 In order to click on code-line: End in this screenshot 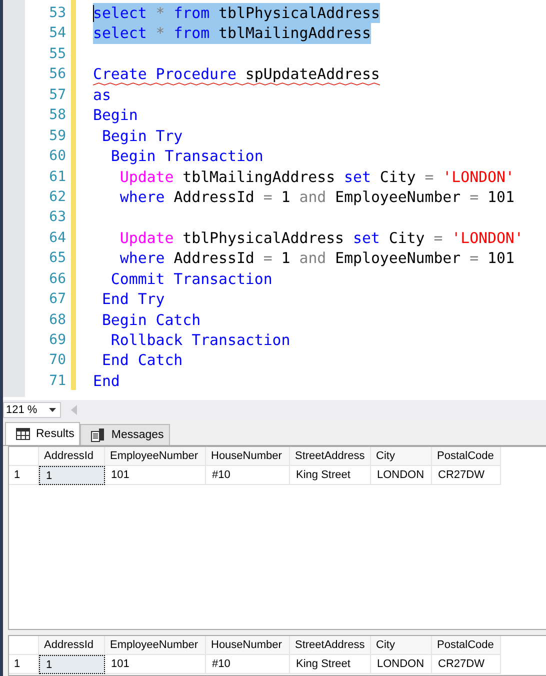, I will do `click(106, 381)`.